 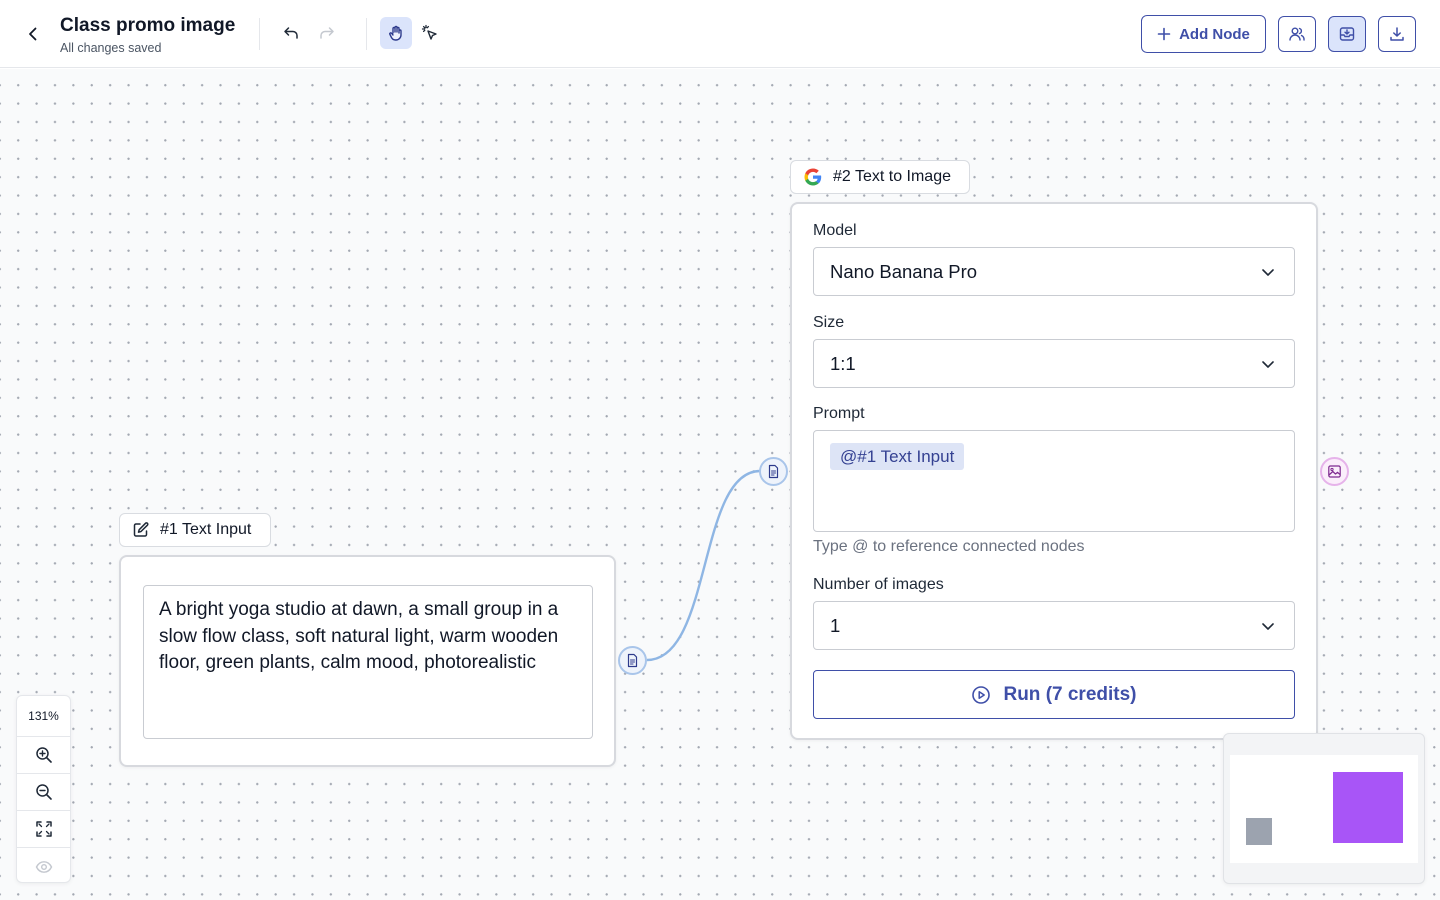 I want to click on text-output-handle, so click(x=632, y=660).